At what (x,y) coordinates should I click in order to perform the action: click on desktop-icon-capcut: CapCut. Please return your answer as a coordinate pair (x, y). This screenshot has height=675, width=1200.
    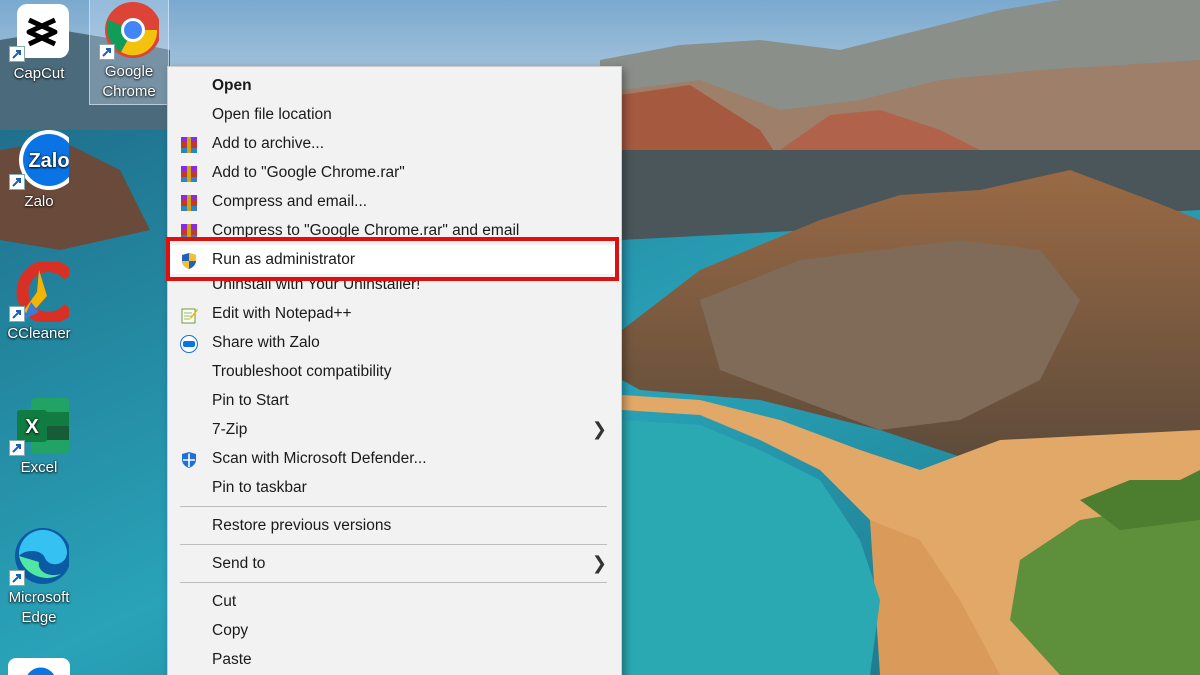
    Looking at the image, I should click on (39, 43).